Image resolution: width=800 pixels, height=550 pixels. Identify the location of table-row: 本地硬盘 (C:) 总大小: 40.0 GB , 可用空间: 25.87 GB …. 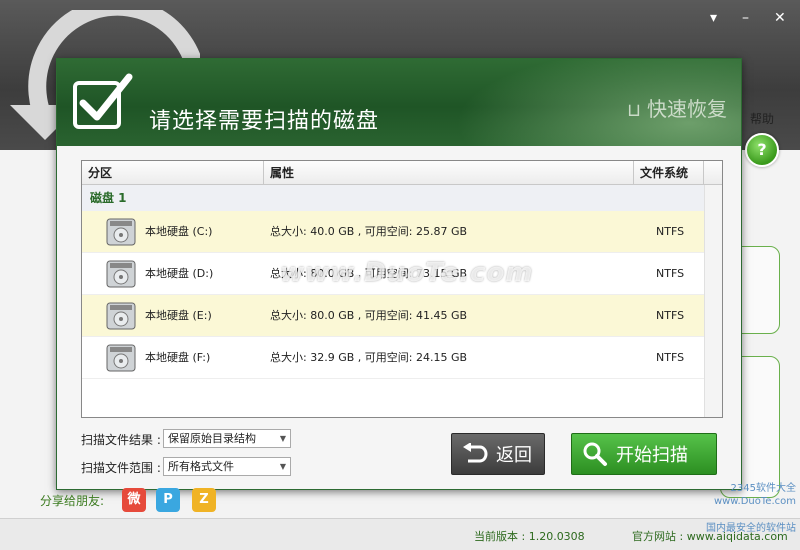
(393, 232).